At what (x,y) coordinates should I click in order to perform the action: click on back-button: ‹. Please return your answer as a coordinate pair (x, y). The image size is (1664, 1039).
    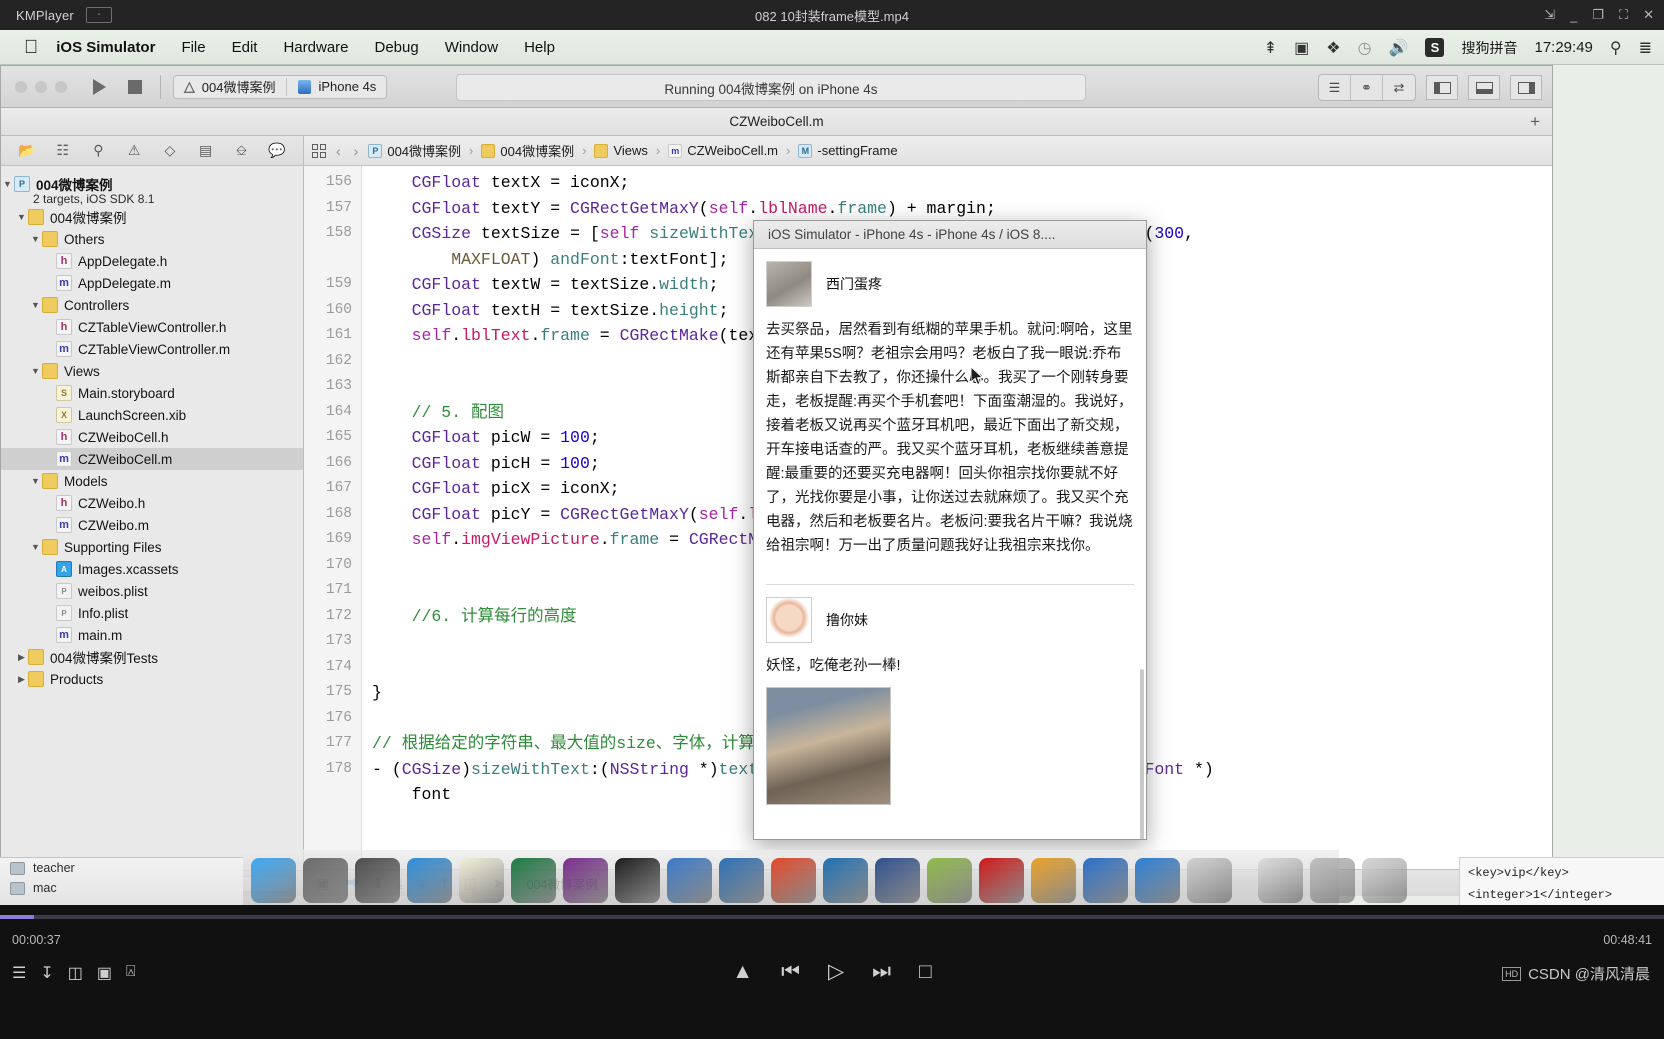
    Looking at the image, I should click on (338, 151).